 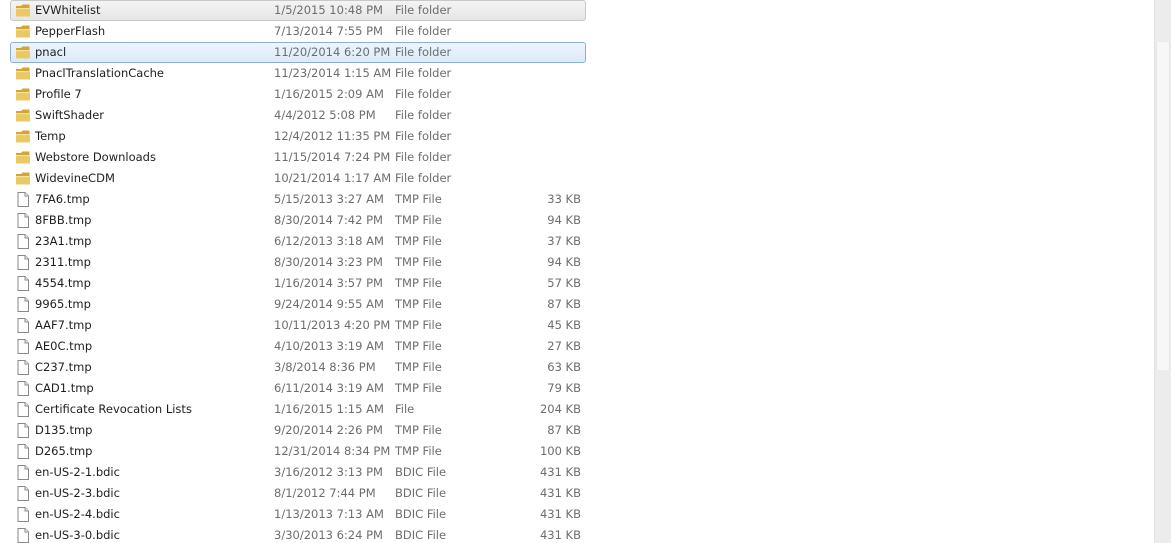 I want to click on file-row: CAD1.tmp 6/11/2014 3:19 AM TMP File 79 KB, so click(x=298, y=388).